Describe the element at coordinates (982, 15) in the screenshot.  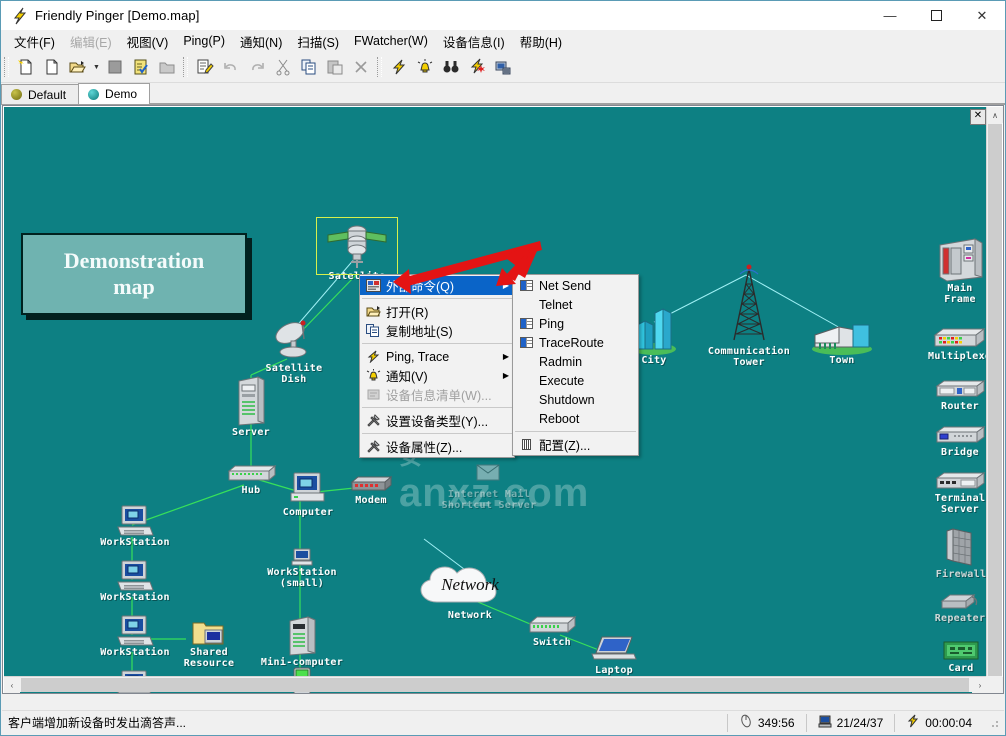
I see `close-button: ✕` at that location.